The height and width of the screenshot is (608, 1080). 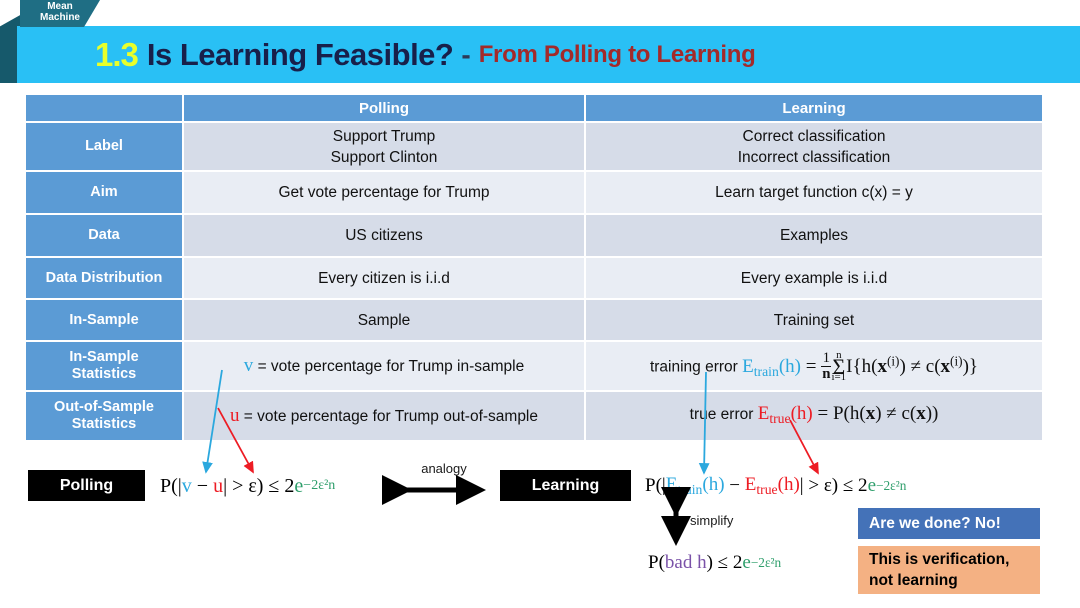 I want to click on mean-machine-logo: Mean Machine, so click(x=50, y=41).